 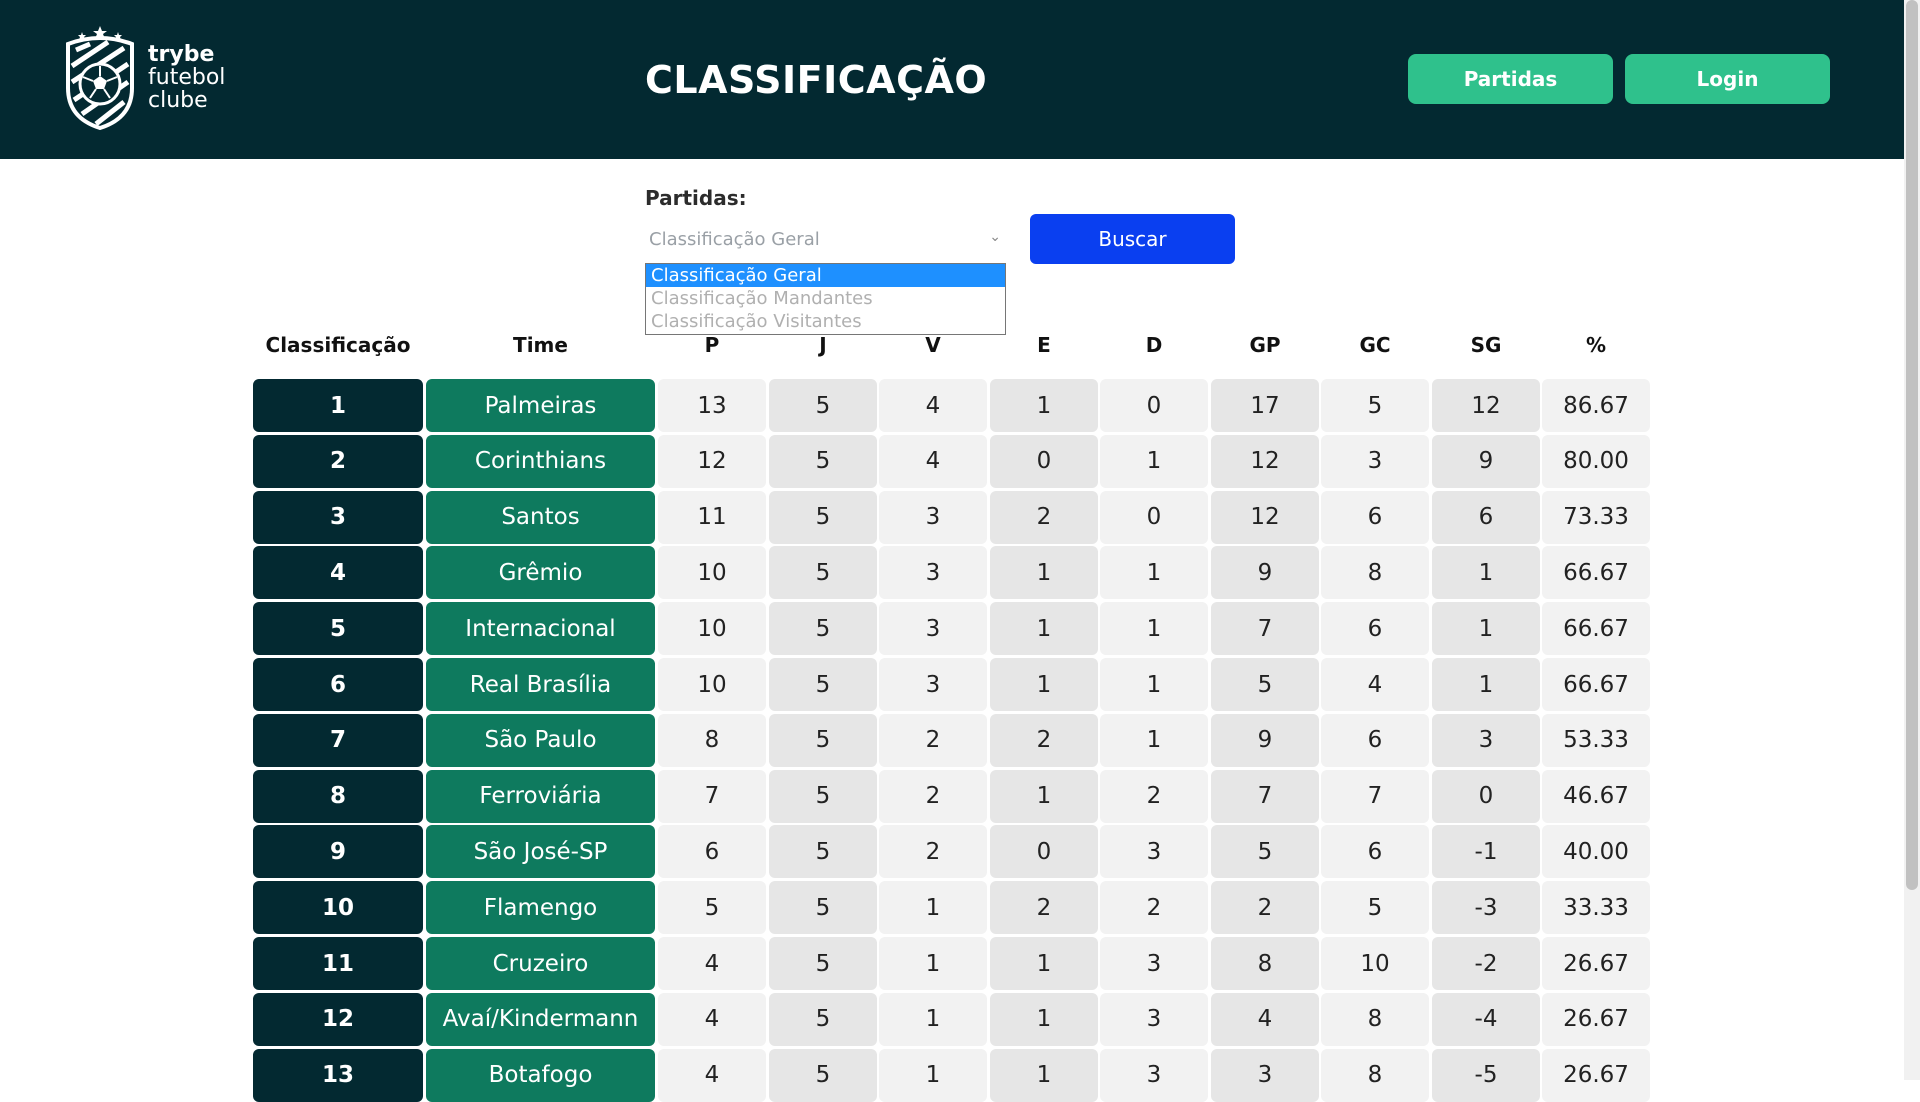 I want to click on cell-goals-for: 2, so click(x=1265, y=908).